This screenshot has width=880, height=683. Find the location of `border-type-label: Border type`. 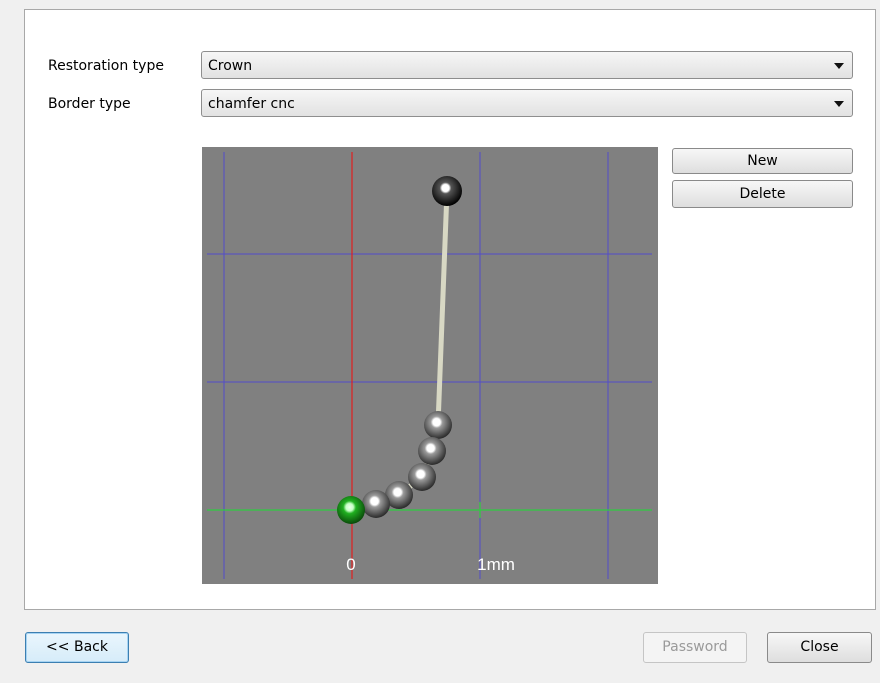

border-type-label: Border type is located at coordinates (89, 104).